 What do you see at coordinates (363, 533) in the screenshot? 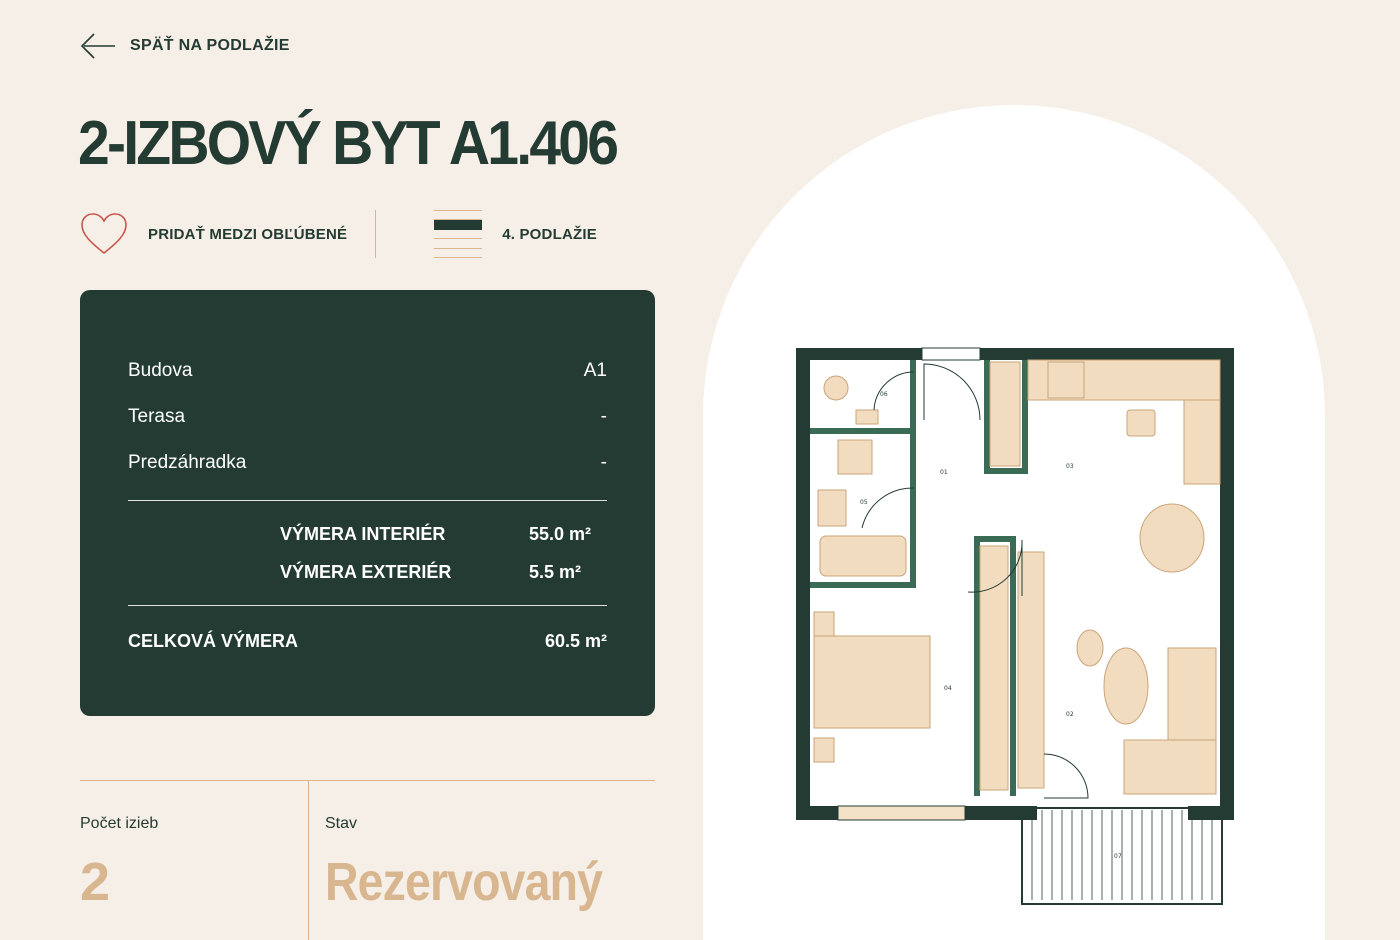
I see `area-label: VÝMERA INTERIÉR` at bounding box center [363, 533].